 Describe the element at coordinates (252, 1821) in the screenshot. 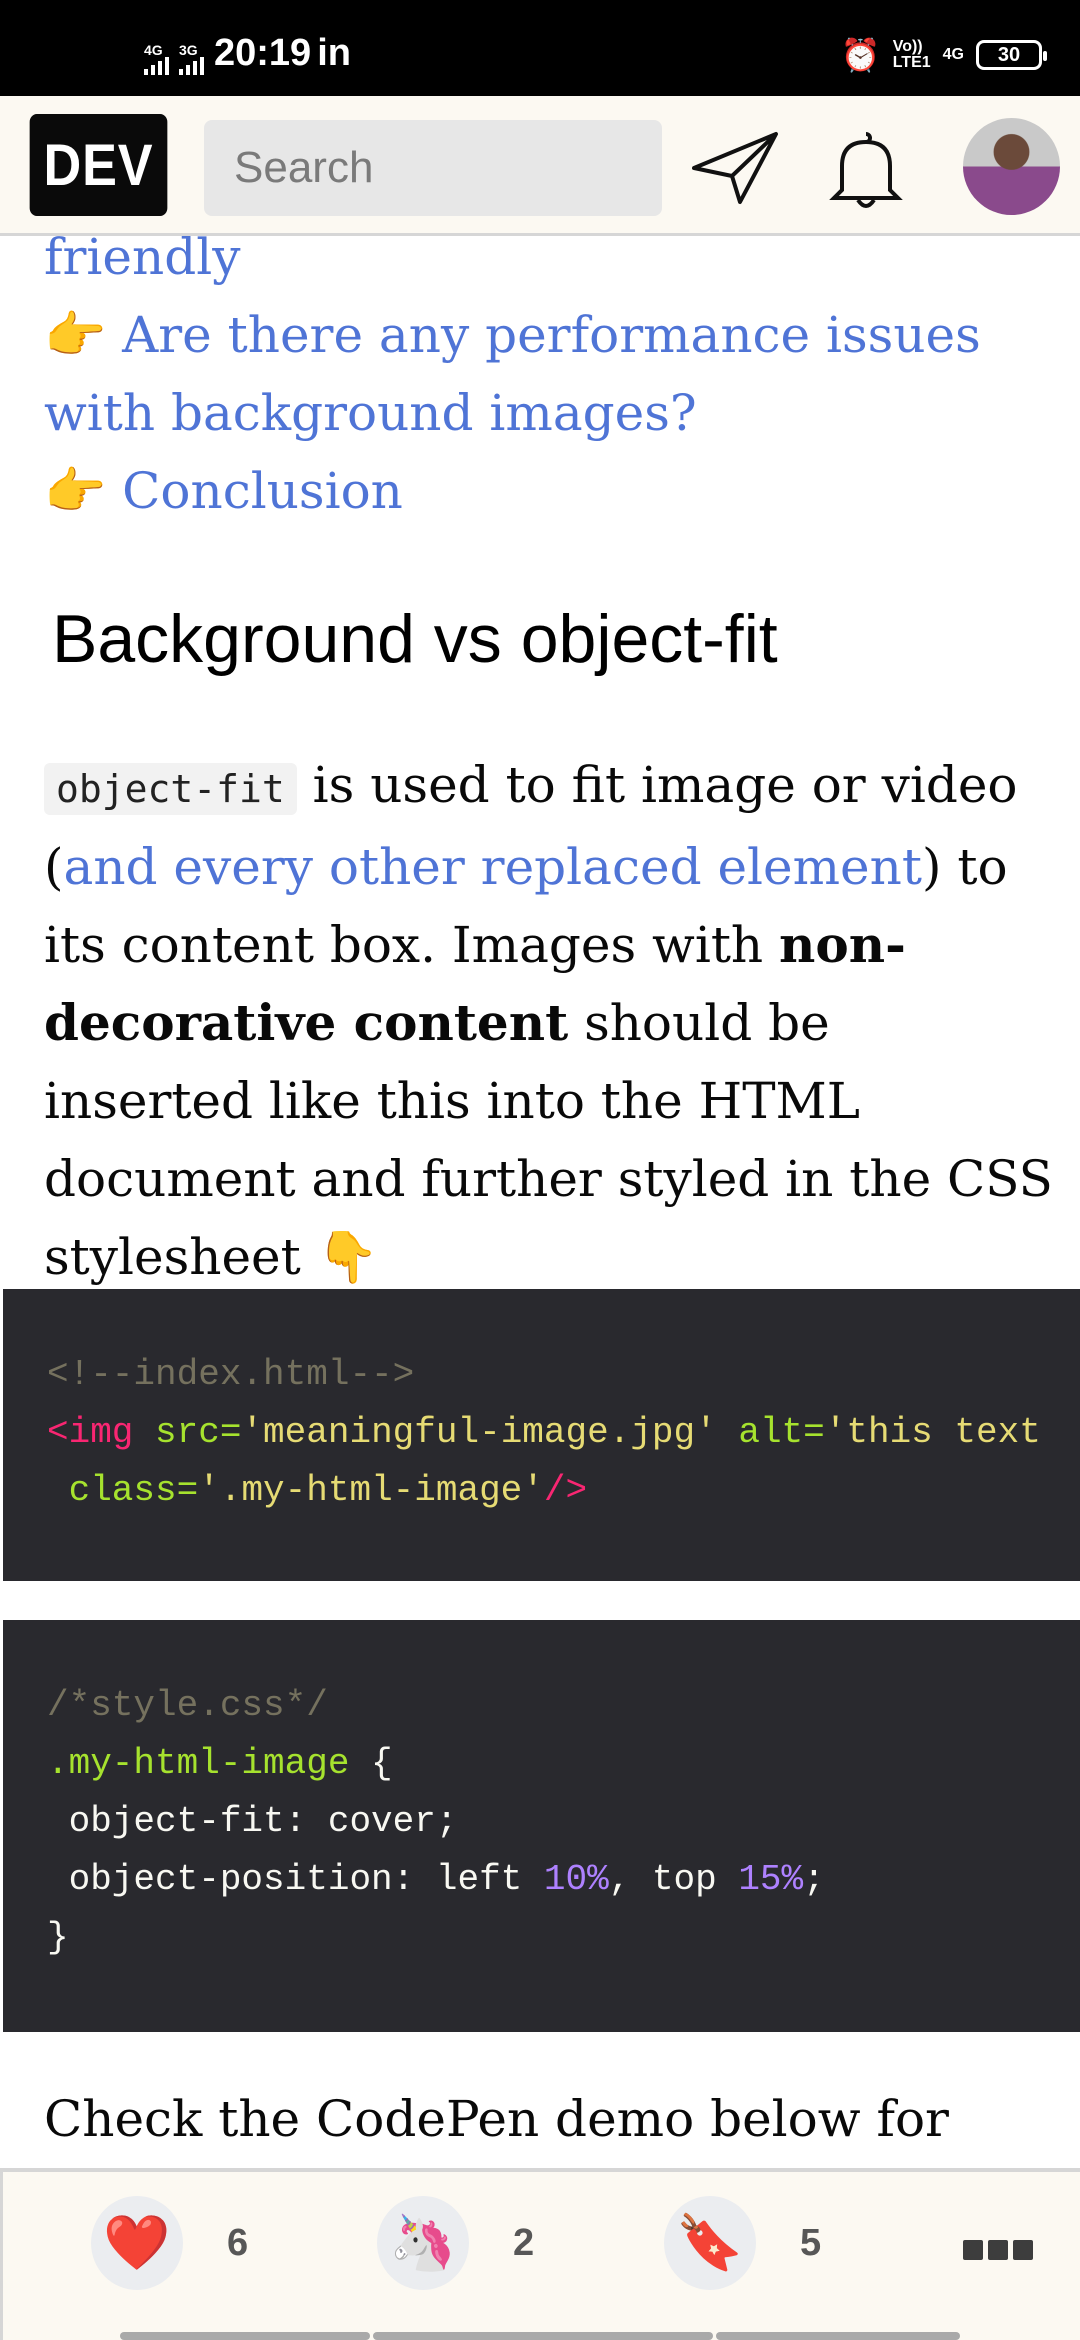

I see `code-text: object-fit: cover;` at that location.